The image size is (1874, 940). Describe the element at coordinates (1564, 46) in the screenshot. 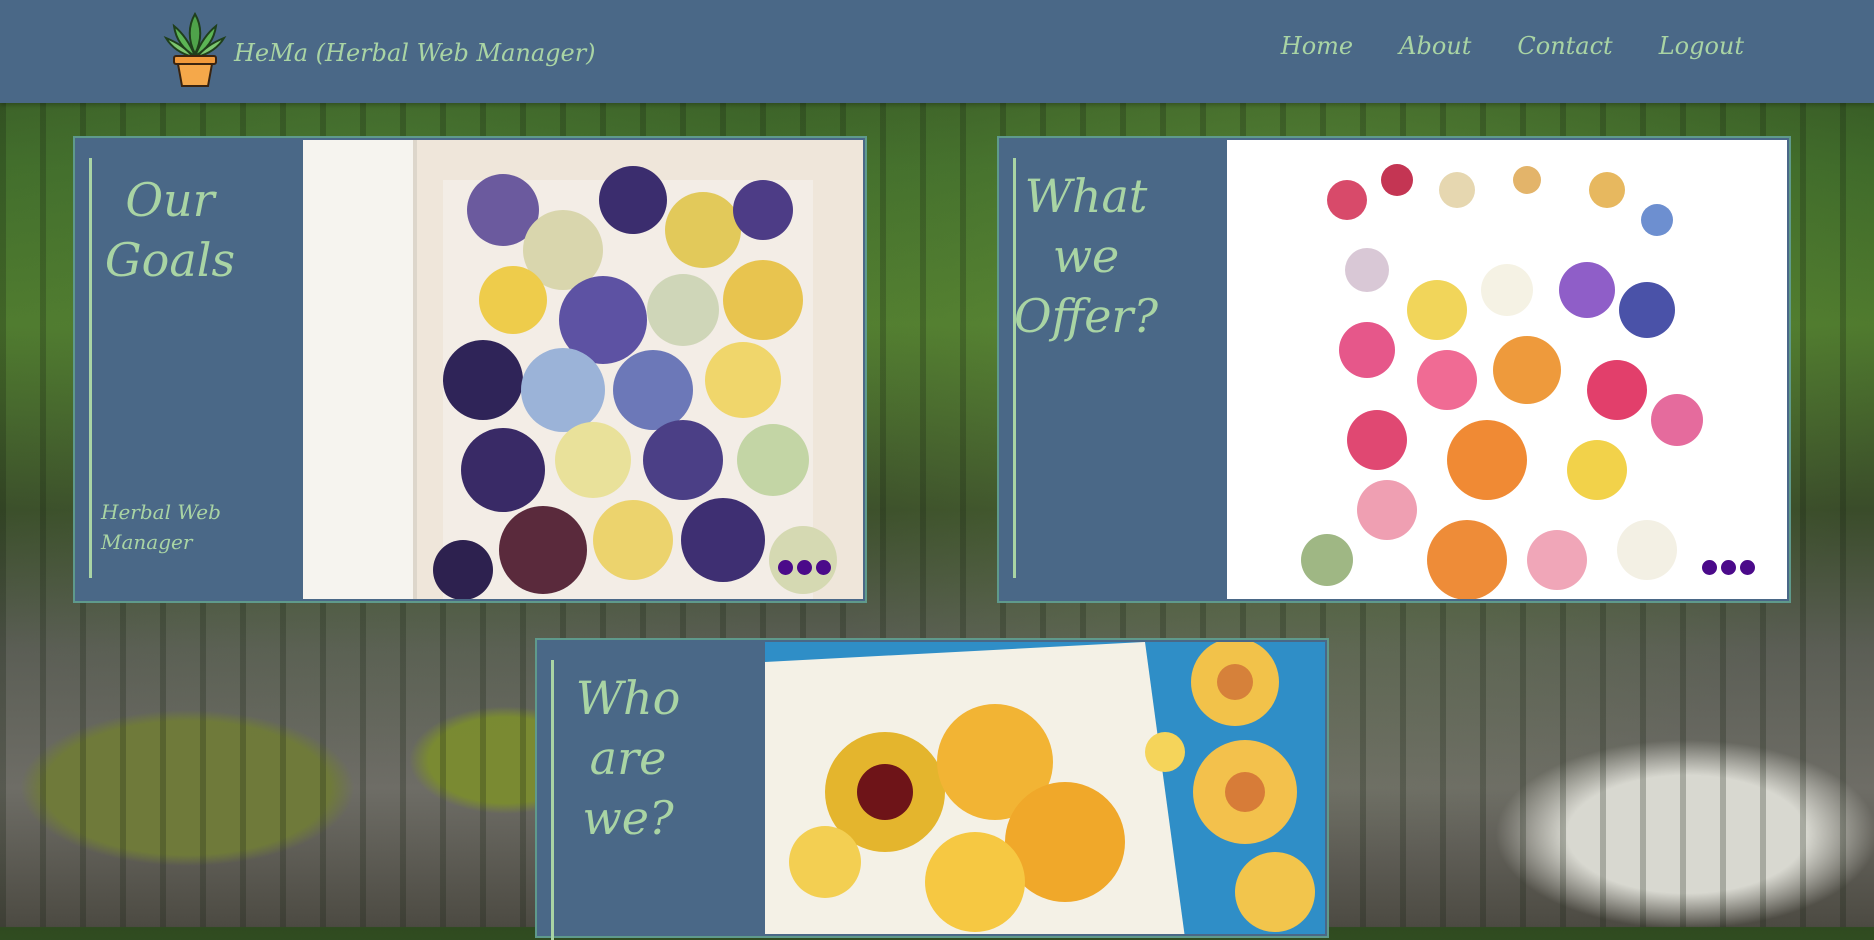

I see `nav-contact: Contact` at that location.